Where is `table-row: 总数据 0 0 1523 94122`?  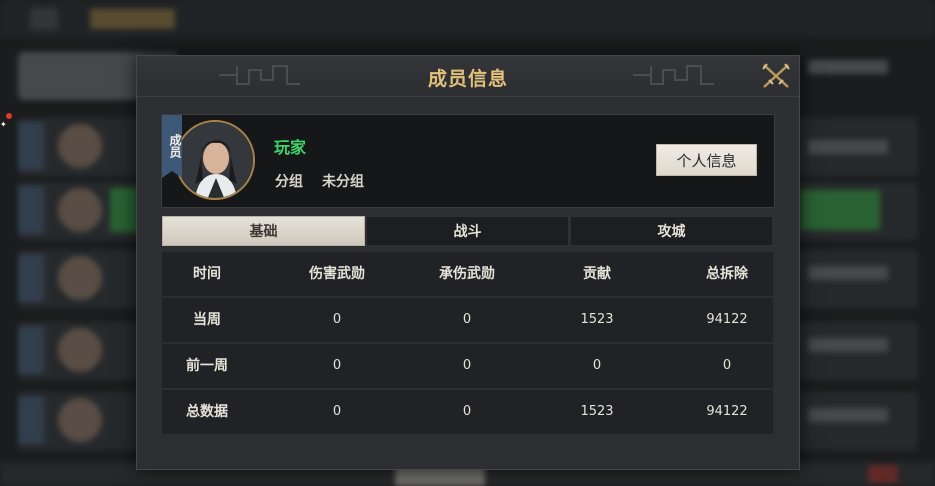
table-row: 总数据 0 0 1523 94122 is located at coordinates (467, 412).